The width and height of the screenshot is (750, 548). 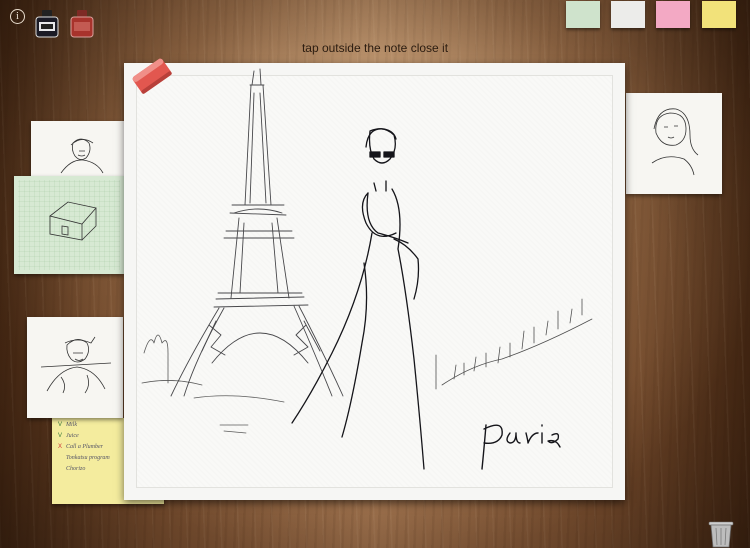 What do you see at coordinates (583, 14) in the screenshot?
I see `green-note-swatch` at bounding box center [583, 14].